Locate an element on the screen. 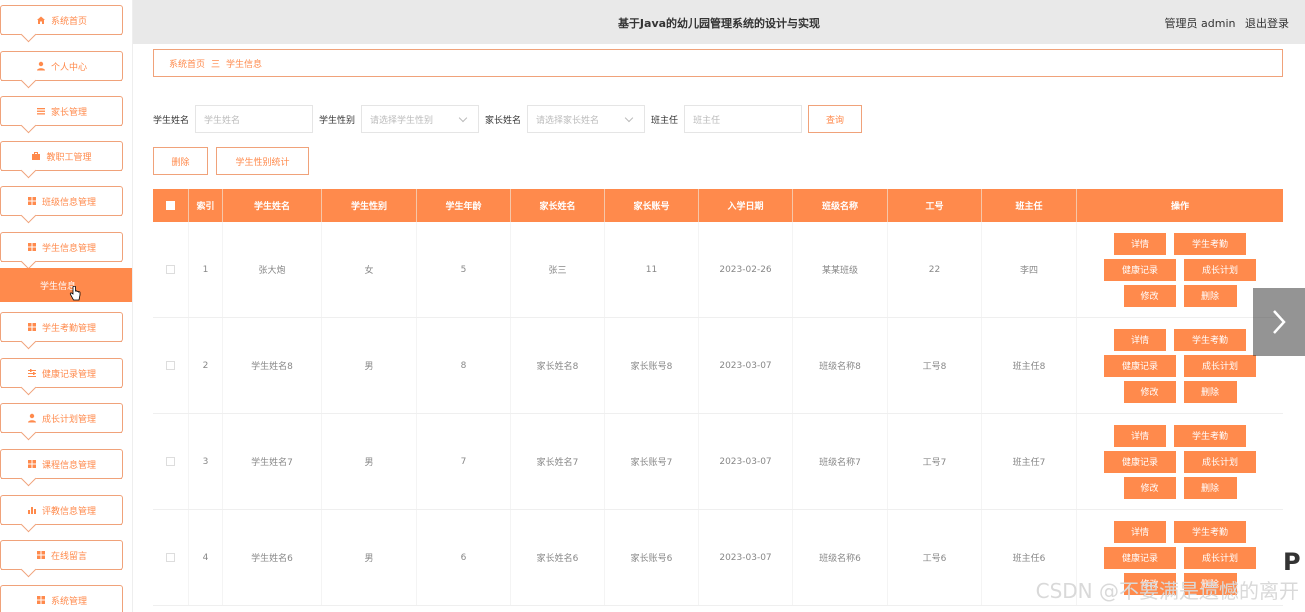 The height and width of the screenshot is (612, 1305). sidebar-item-label: 教职工管理 is located at coordinates (69, 157).